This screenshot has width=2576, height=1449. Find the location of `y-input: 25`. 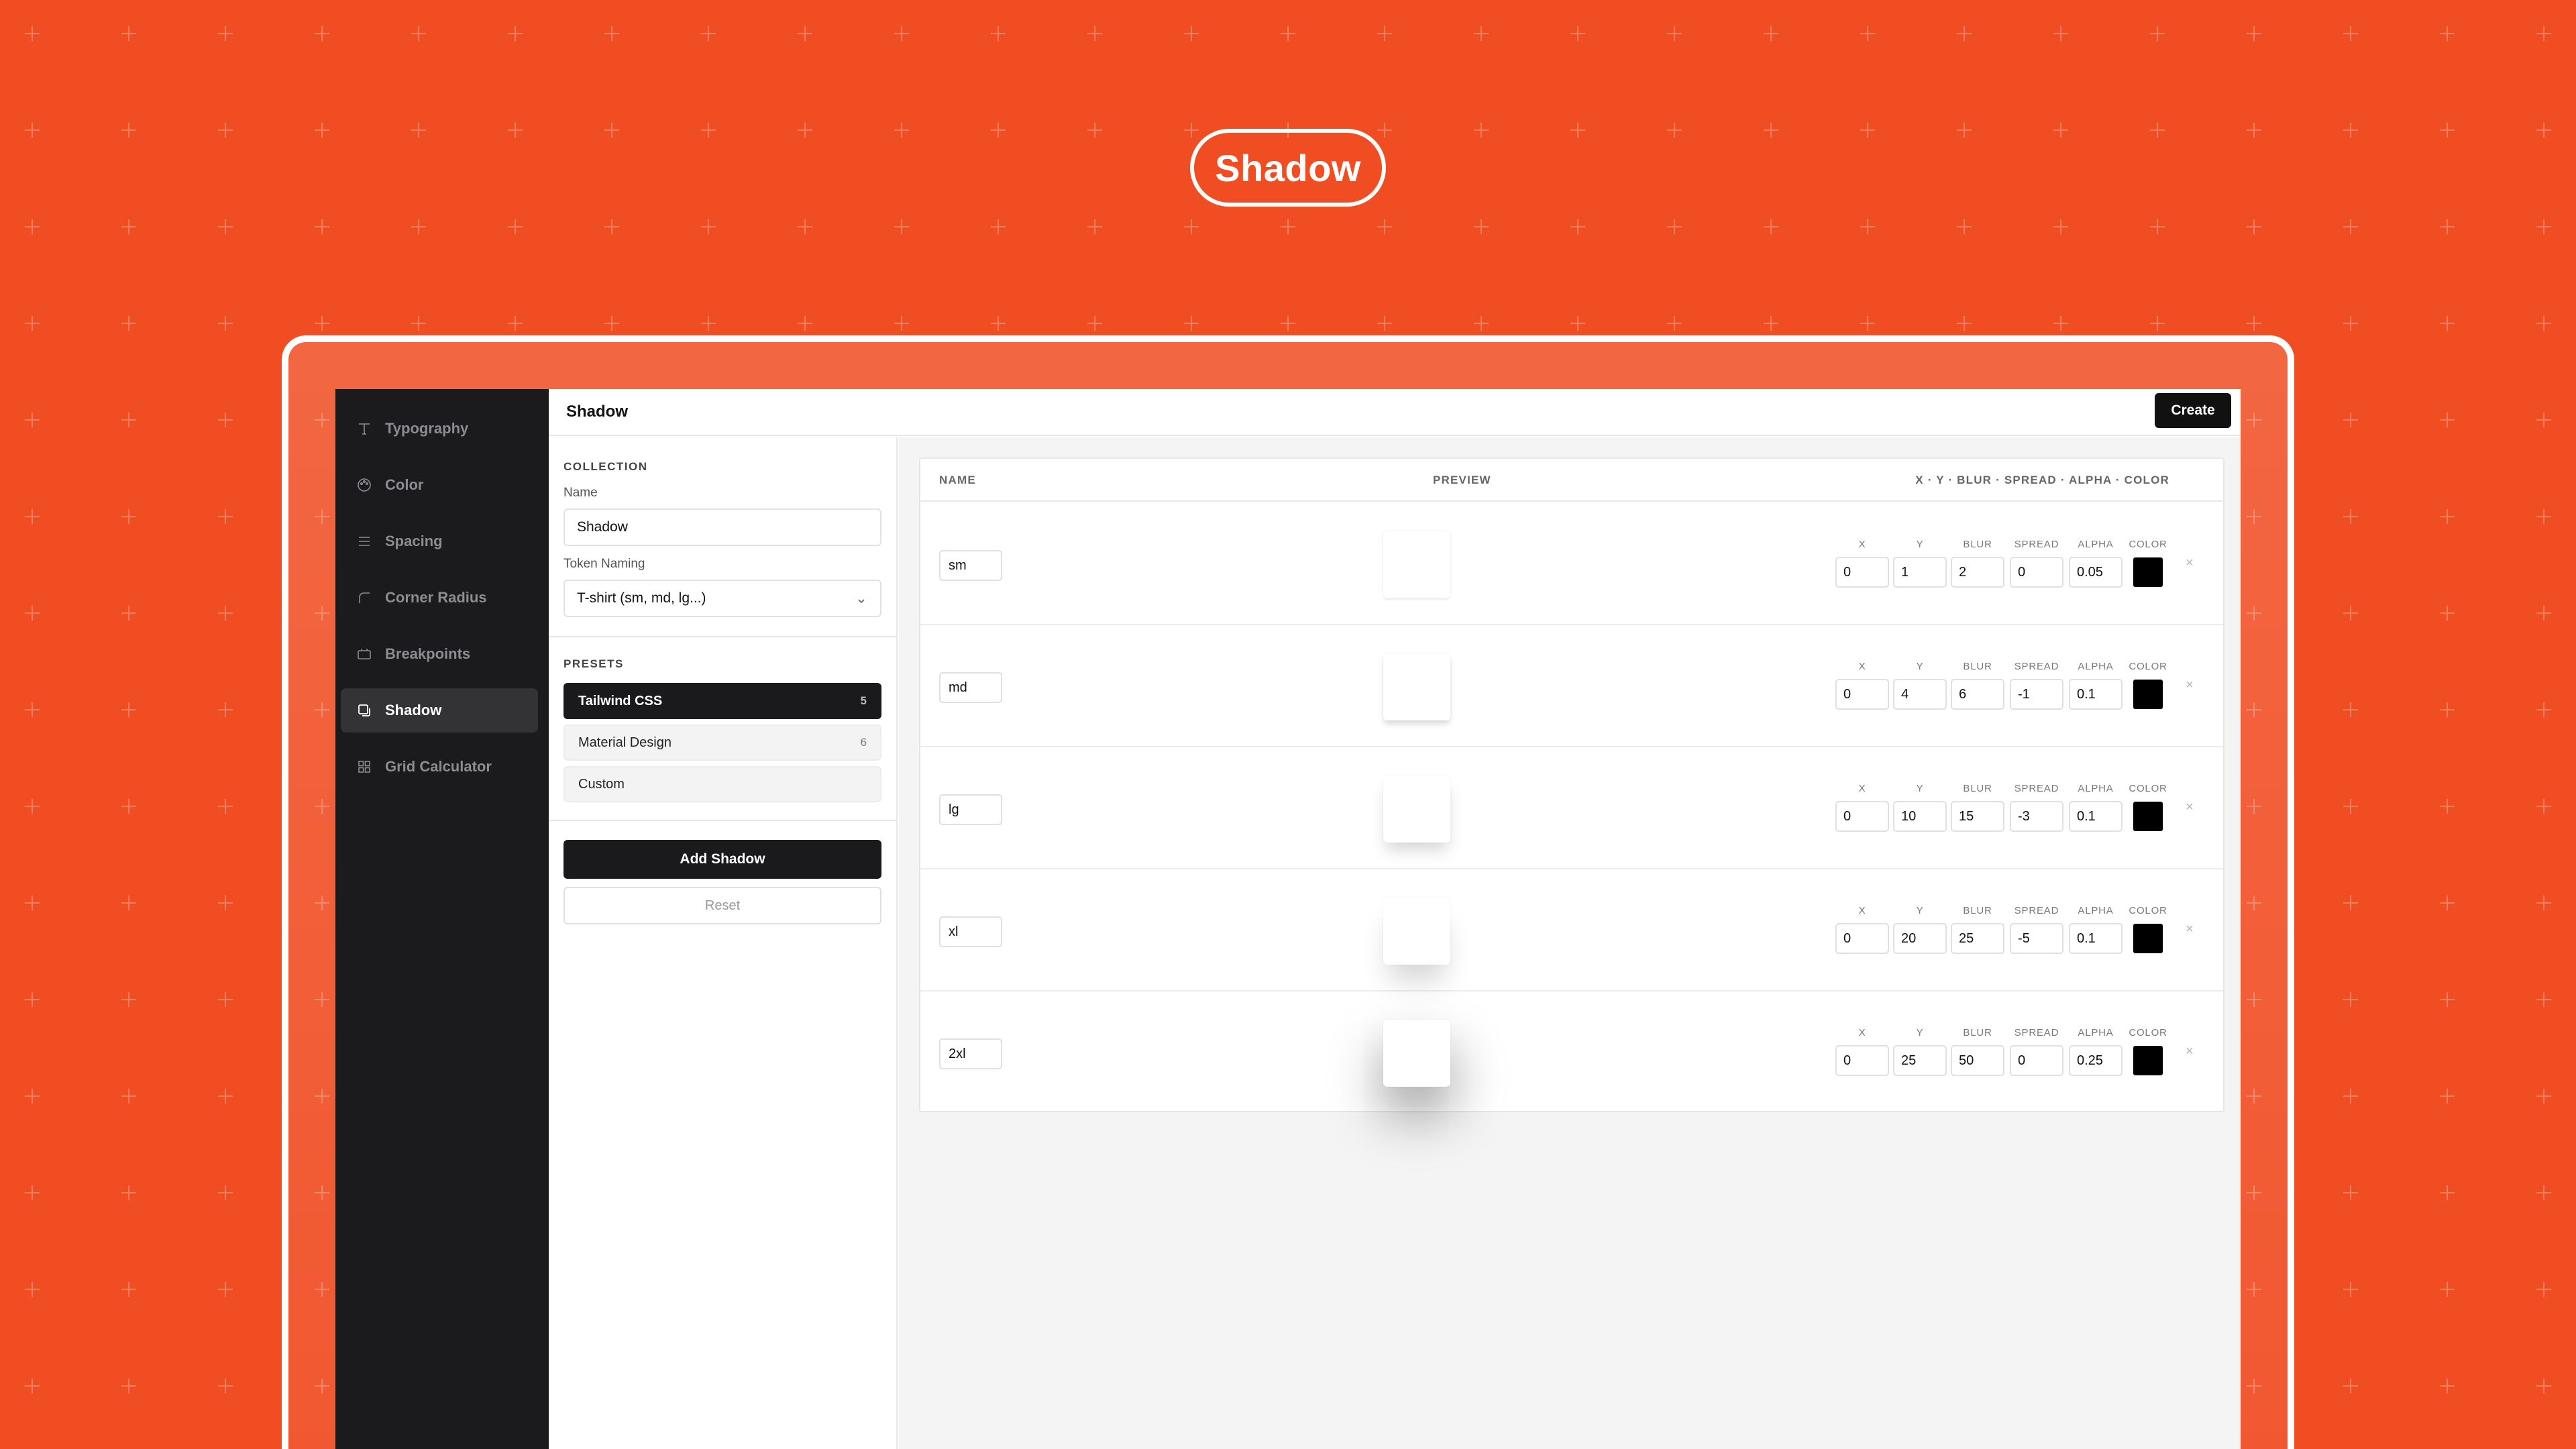

y-input: 25 is located at coordinates (1920, 1060).